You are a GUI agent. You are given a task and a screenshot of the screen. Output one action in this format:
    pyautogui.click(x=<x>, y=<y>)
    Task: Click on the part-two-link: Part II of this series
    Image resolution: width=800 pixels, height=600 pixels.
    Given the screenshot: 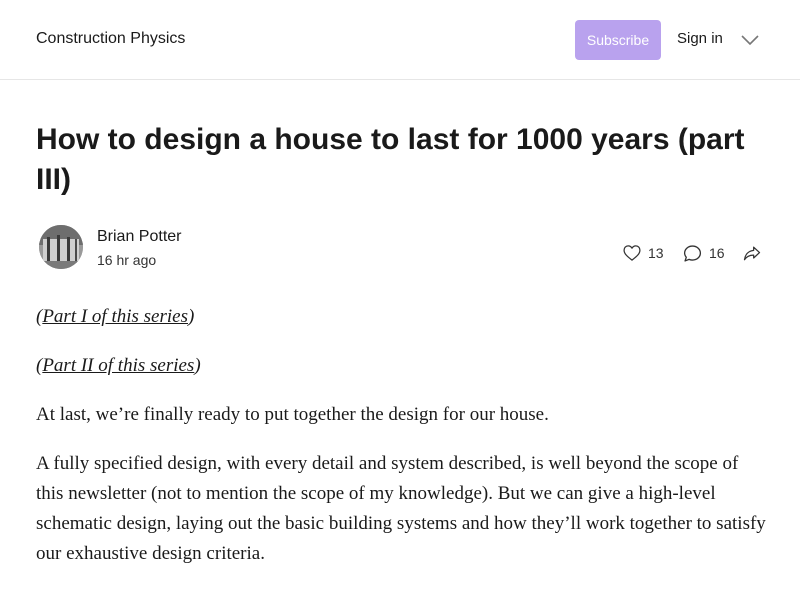 What is the action you would take?
    pyautogui.click(x=118, y=365)
    